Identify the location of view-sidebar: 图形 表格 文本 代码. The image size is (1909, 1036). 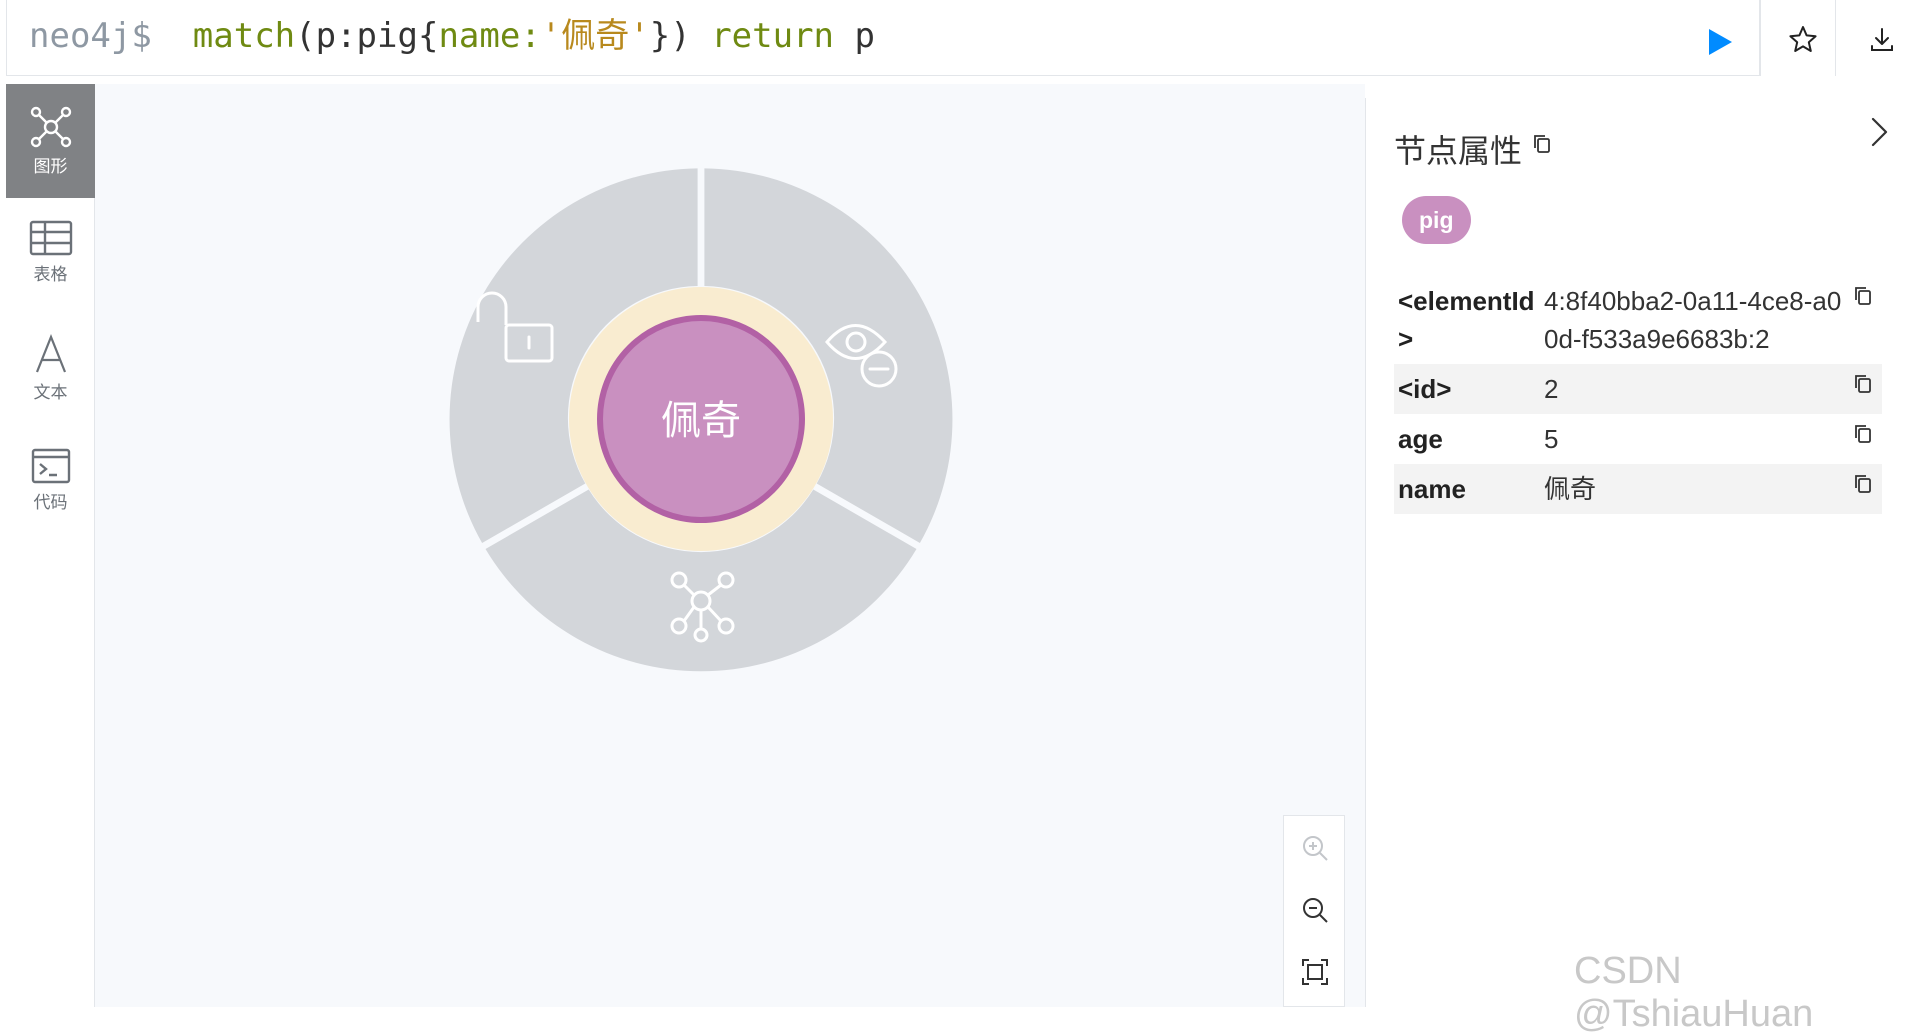
(50, 545).